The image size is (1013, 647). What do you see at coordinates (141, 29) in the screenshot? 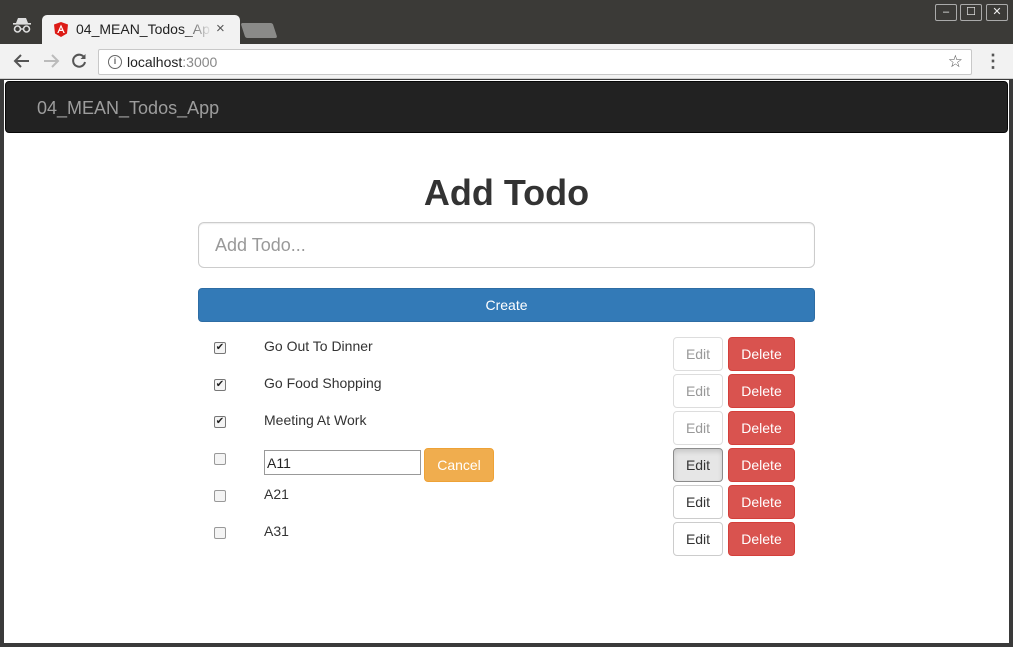
I see `browser-tab: 04_MEAN_Todos_App ×` at bounding box center [141, 29].